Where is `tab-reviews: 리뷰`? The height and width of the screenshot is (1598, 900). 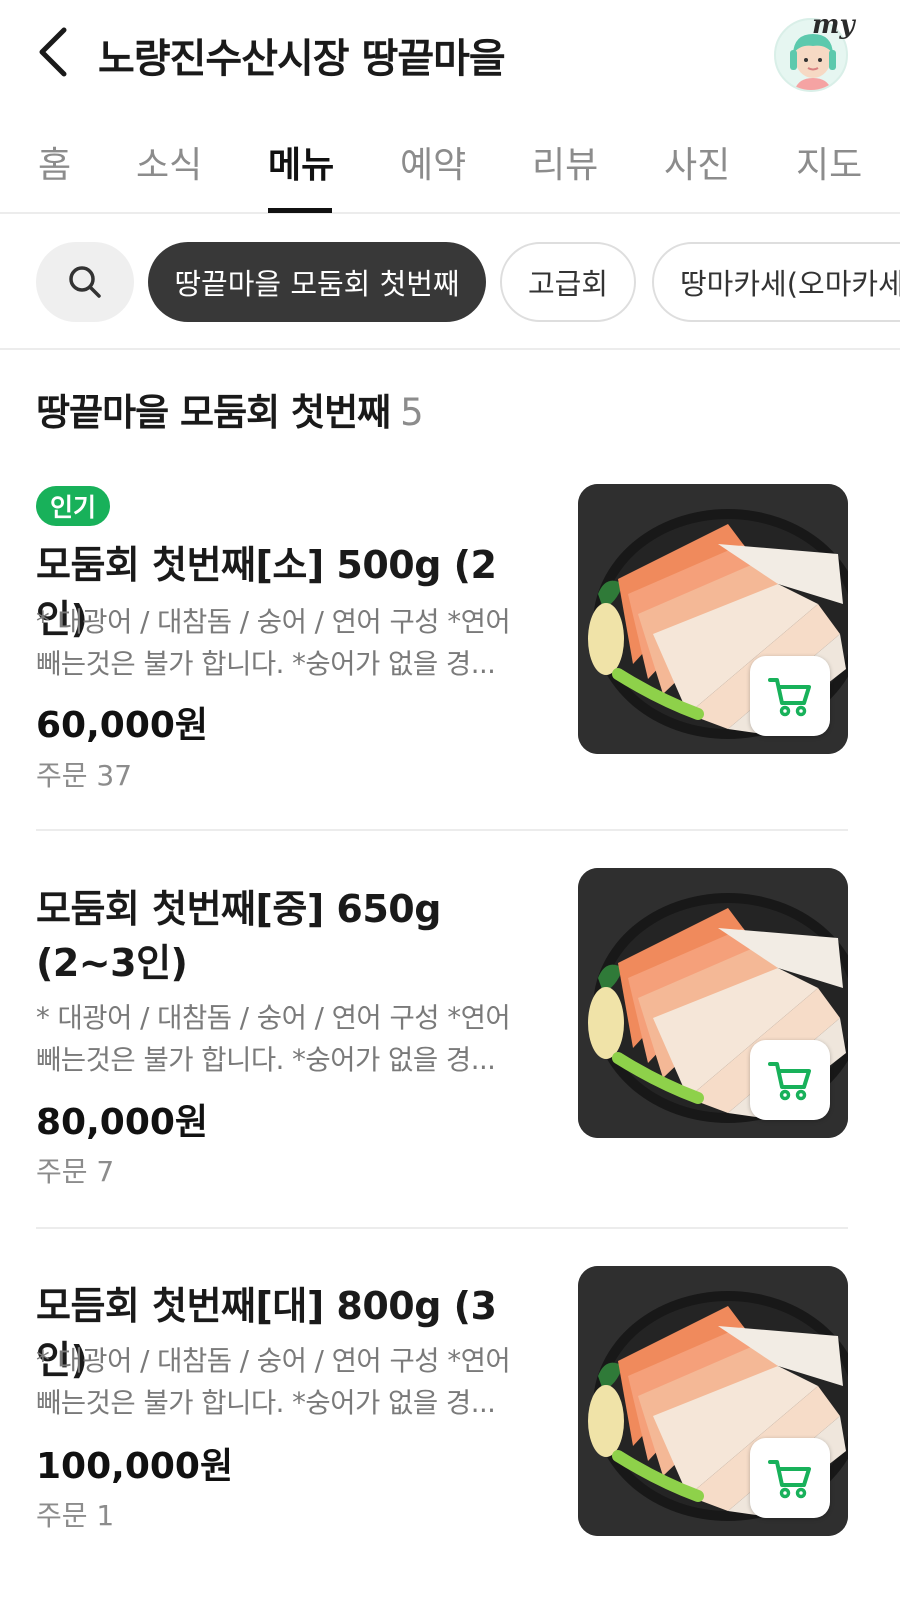
tab-reviews: 리뷰 is located at coordinates (565, 162).